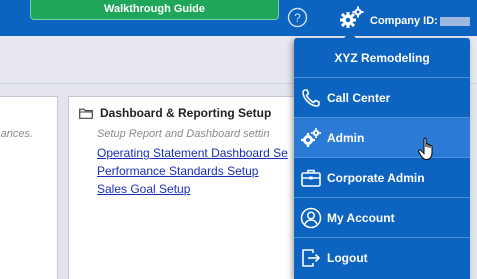 The width and height of the screenshot is (477, 279). I want to click on menu-item-label: Admin, so click(346, 137).